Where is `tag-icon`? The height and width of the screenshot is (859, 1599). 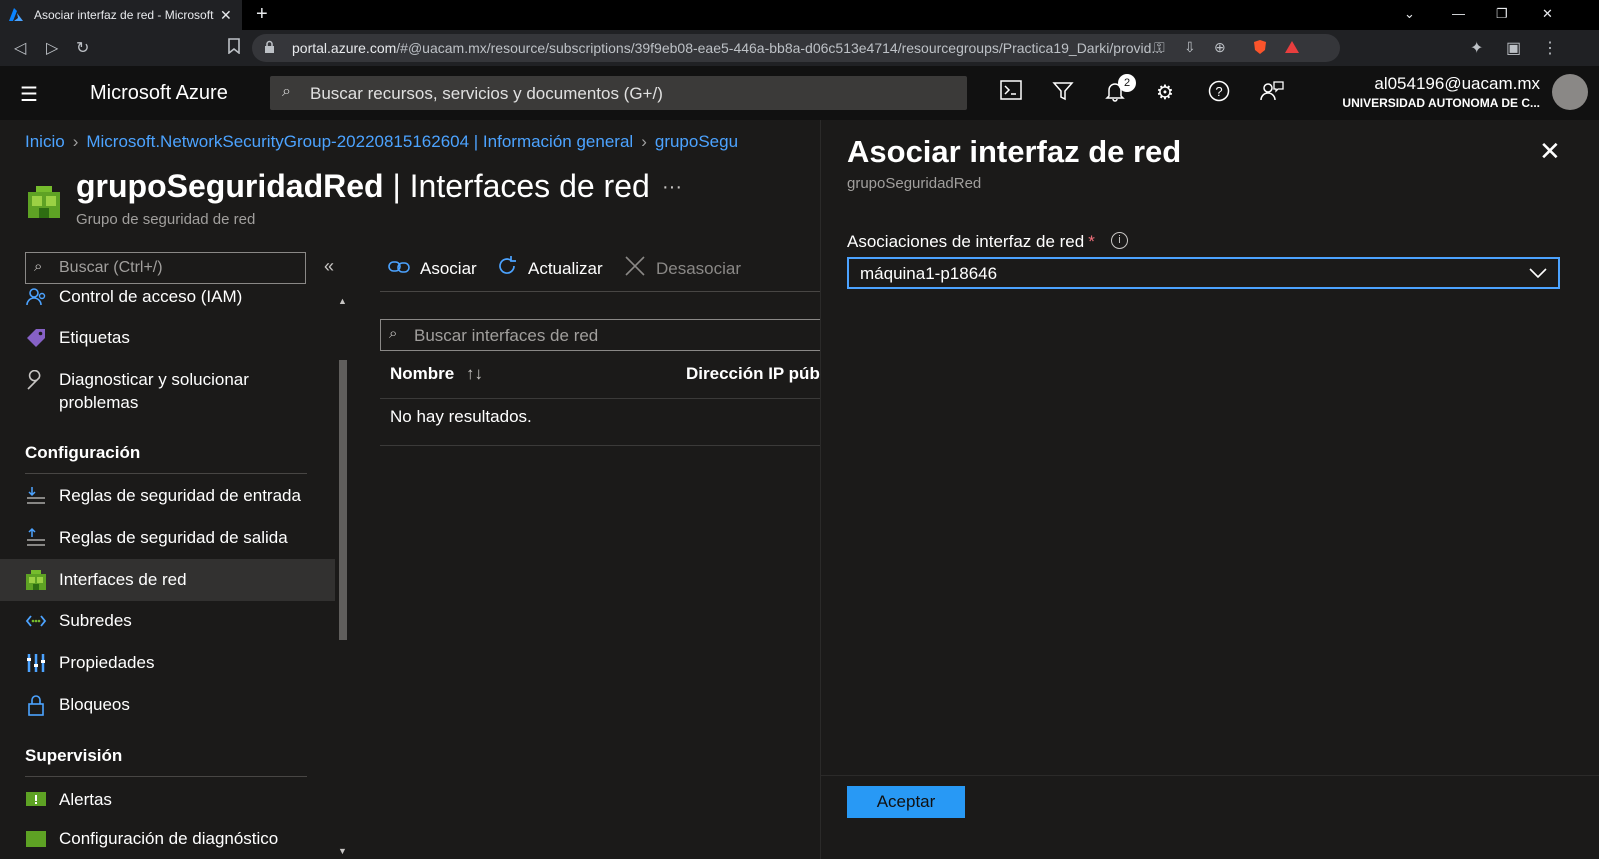 tag-icon is located at coordinates (36, 338).